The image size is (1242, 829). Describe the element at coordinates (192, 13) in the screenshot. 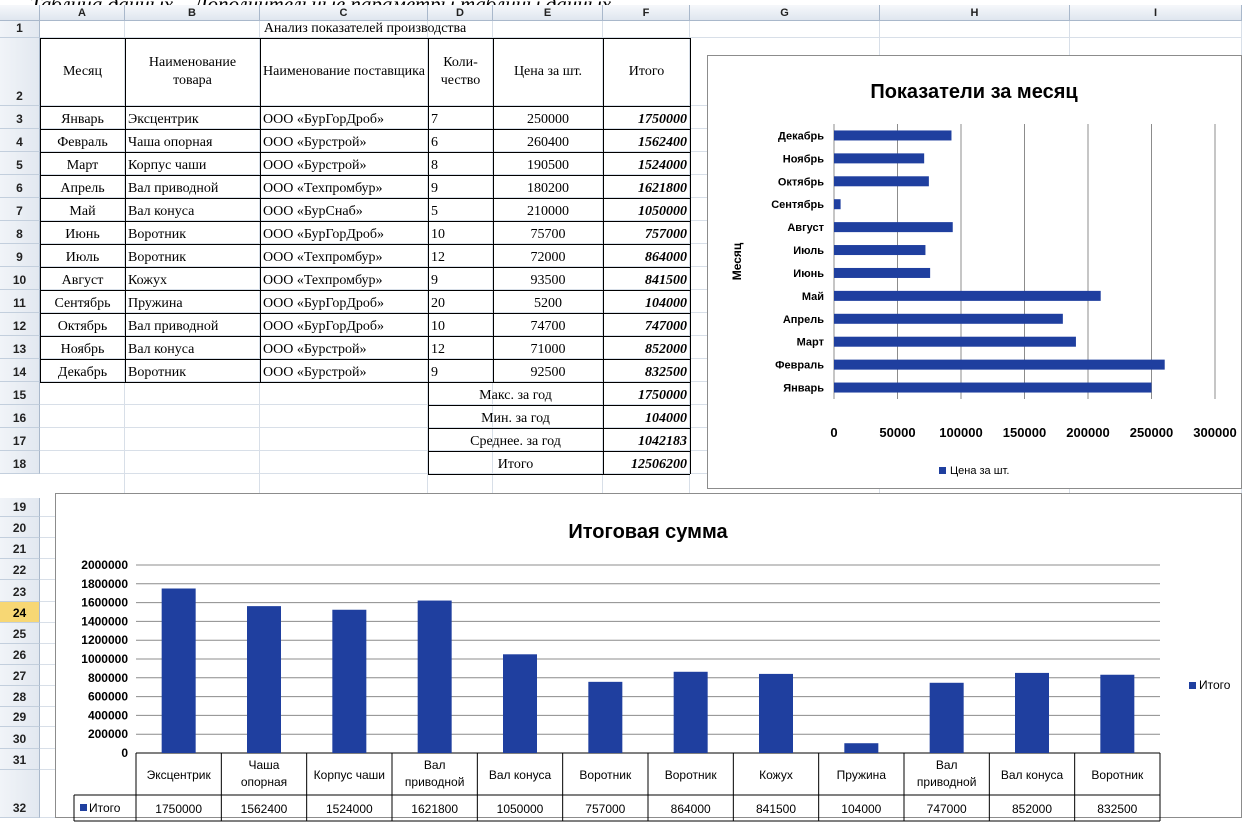

I see `column-header-b: B` at that location.